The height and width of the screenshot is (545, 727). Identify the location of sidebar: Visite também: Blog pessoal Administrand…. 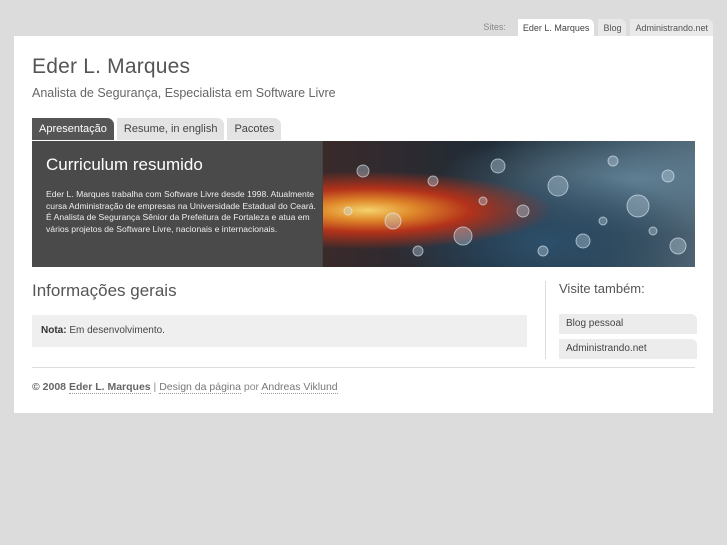
(628, 320).